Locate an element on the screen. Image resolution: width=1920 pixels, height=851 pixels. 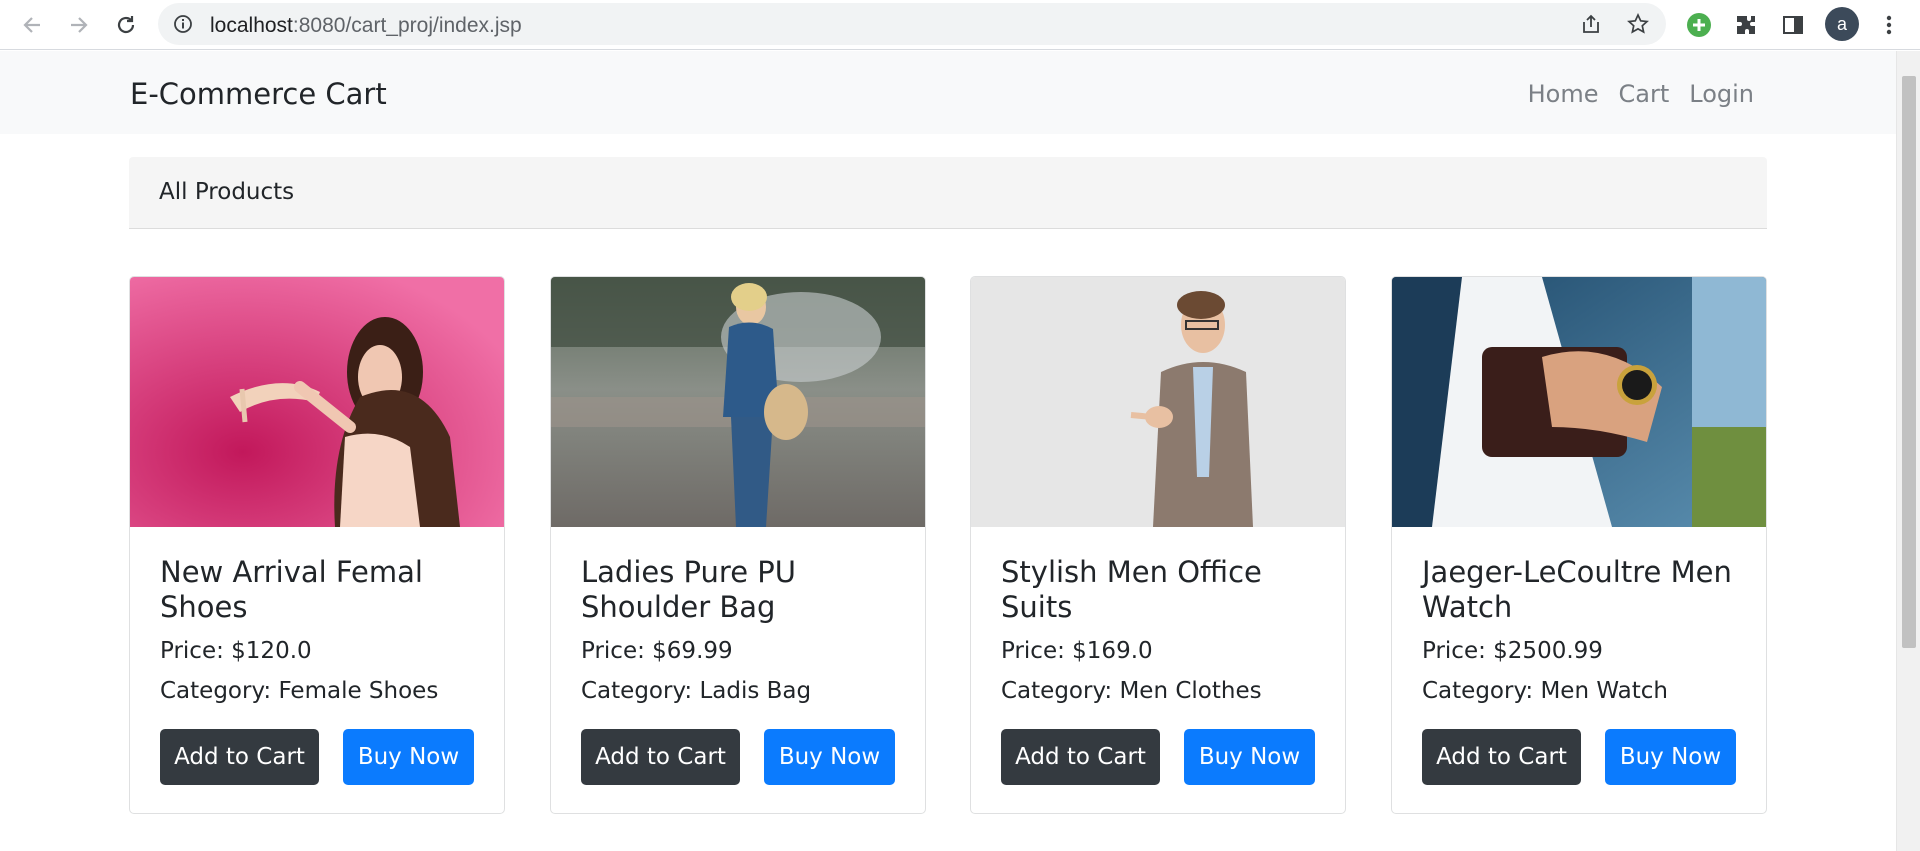
page-scrollbar is located at coordinates (1908, 451).